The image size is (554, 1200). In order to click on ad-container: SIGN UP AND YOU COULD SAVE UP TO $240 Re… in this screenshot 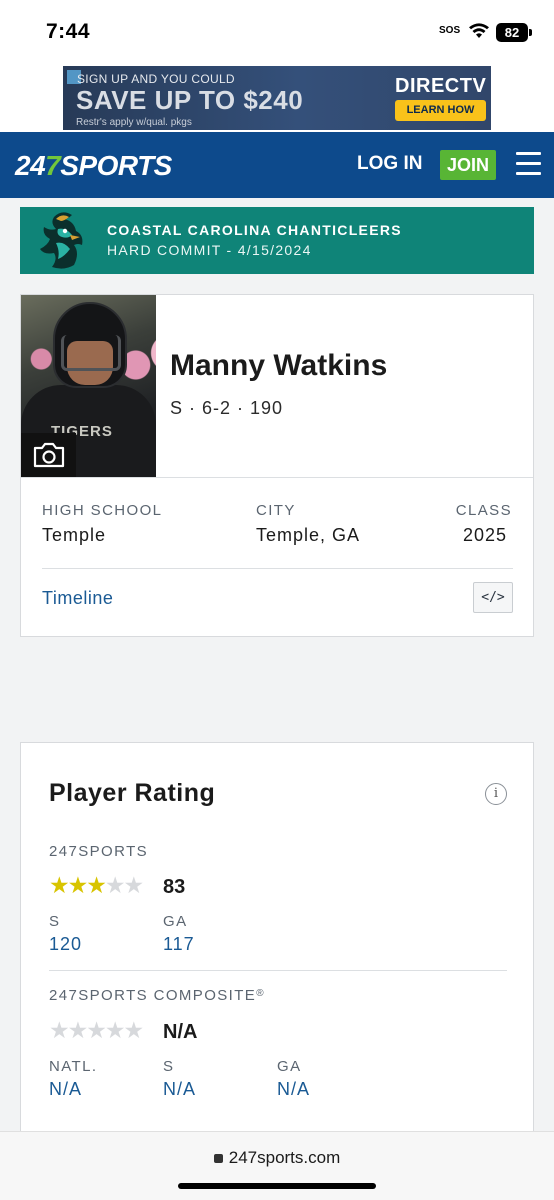, I will do `click(277, 98)`.